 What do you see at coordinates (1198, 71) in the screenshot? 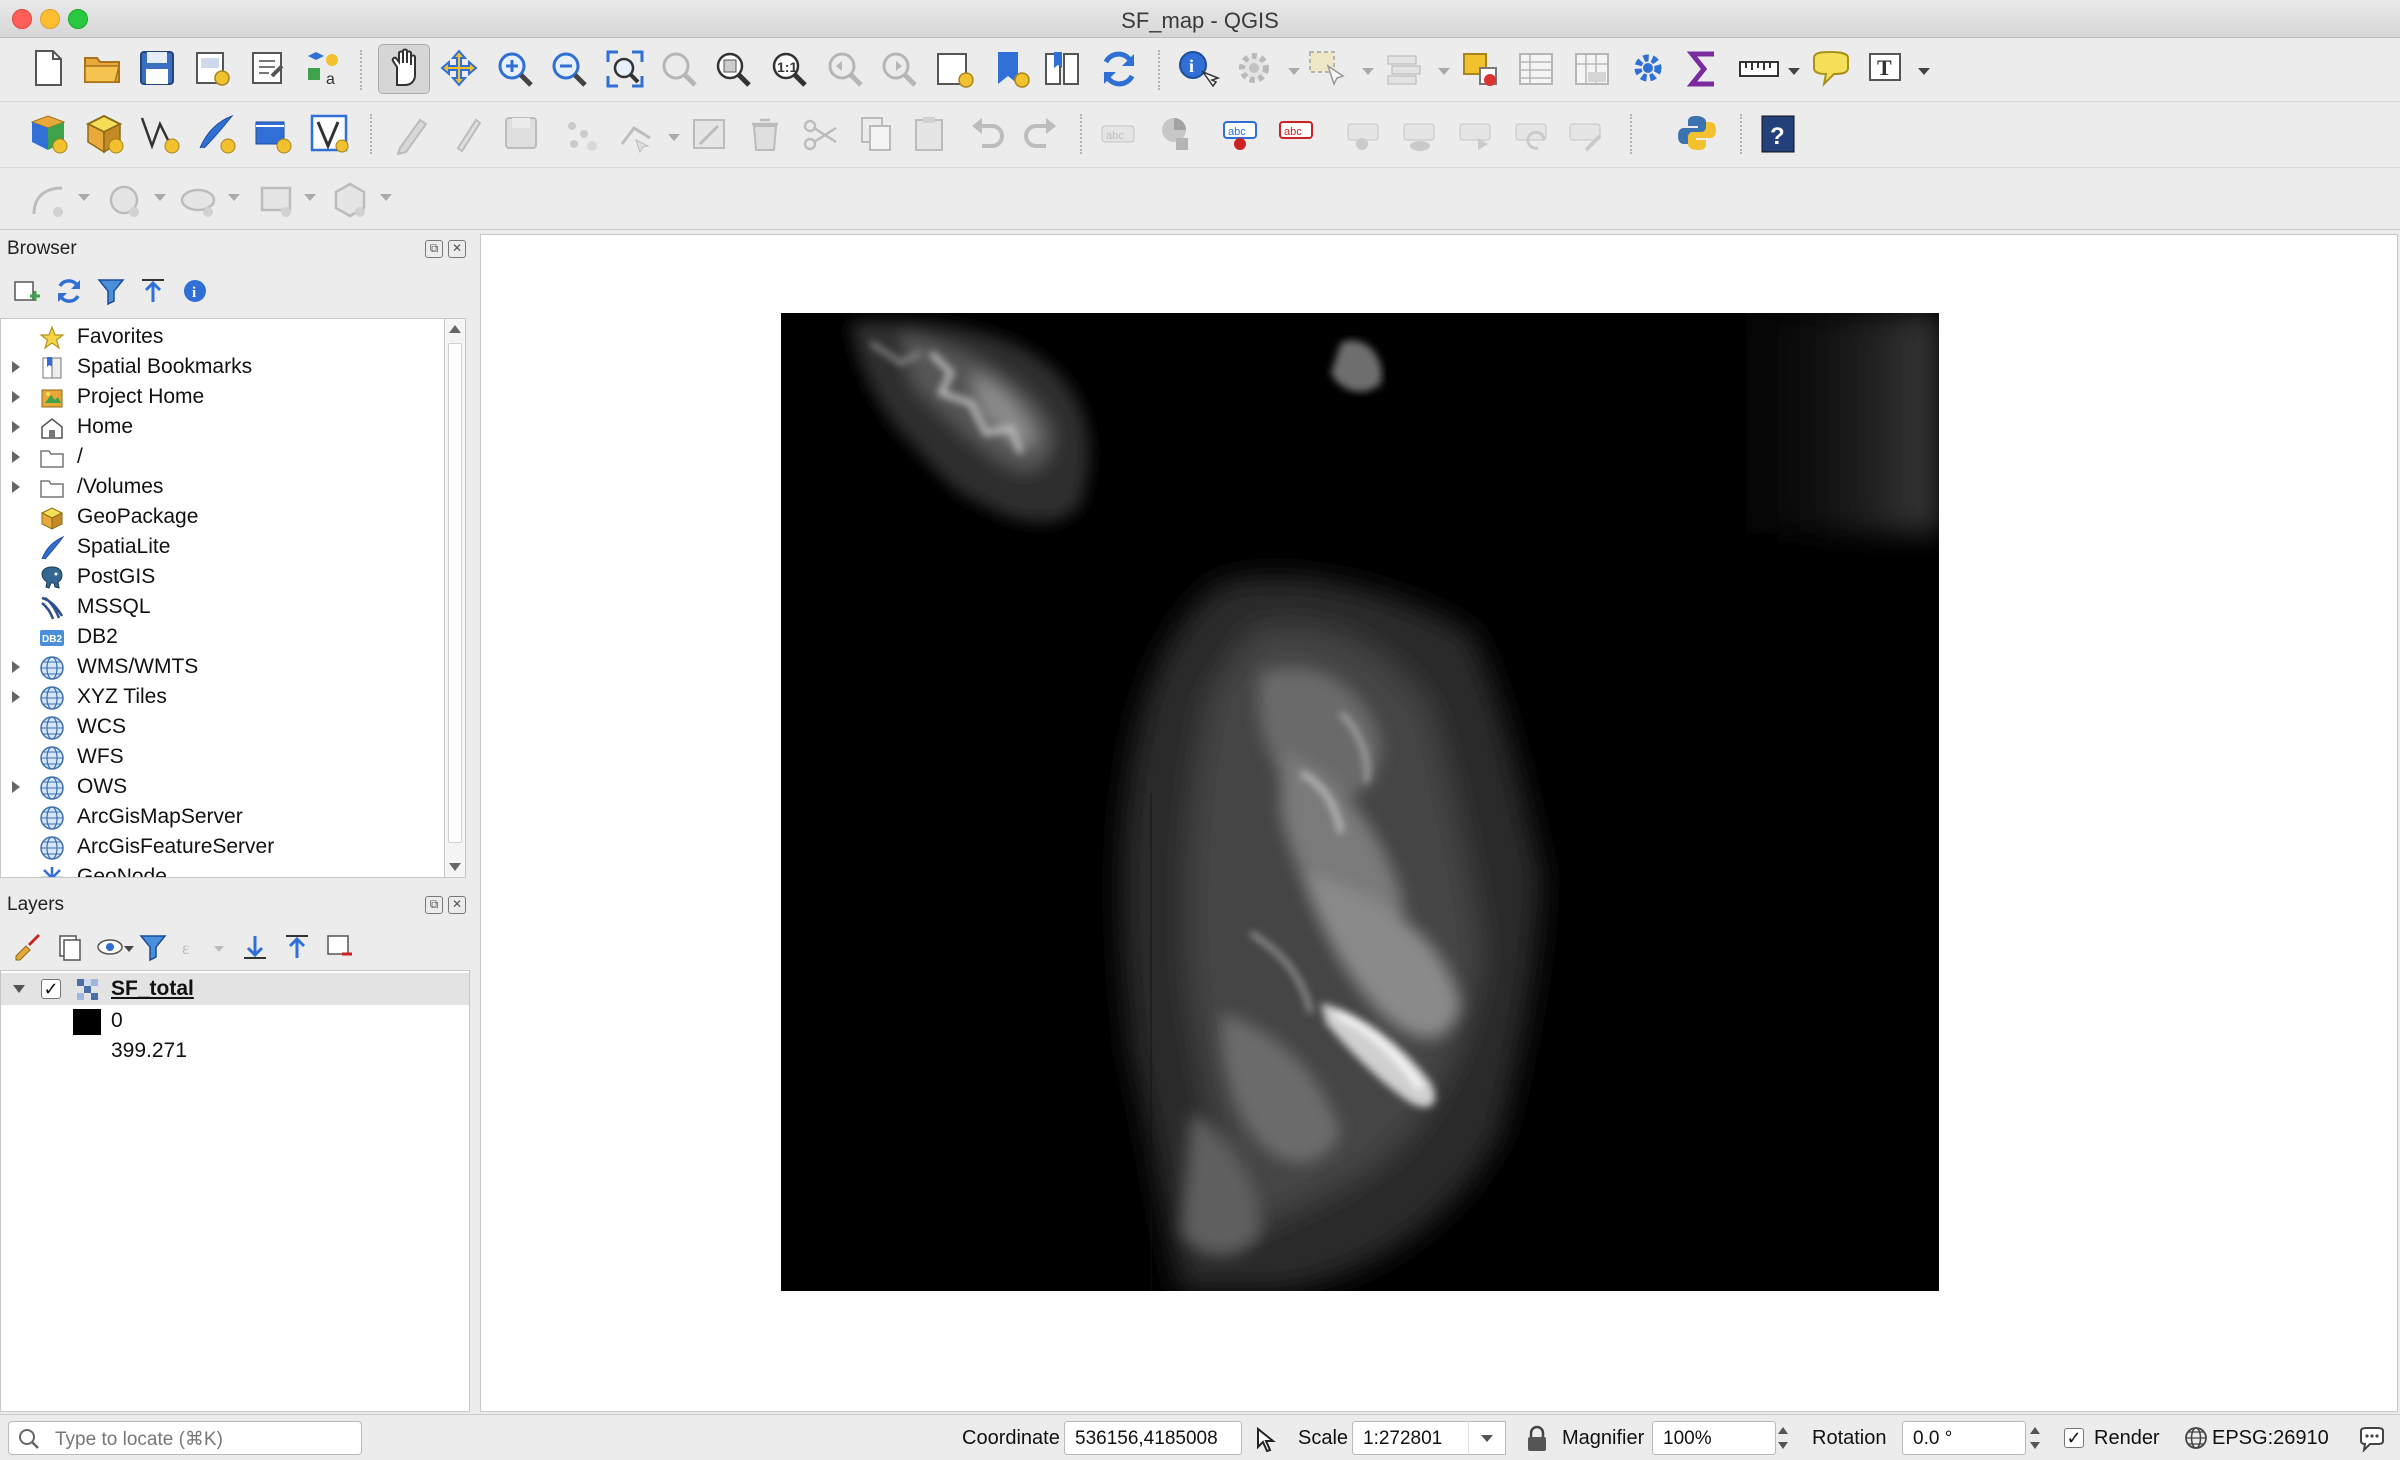
I see `identify-features-icon: i` at bounding box center [1198, 71].